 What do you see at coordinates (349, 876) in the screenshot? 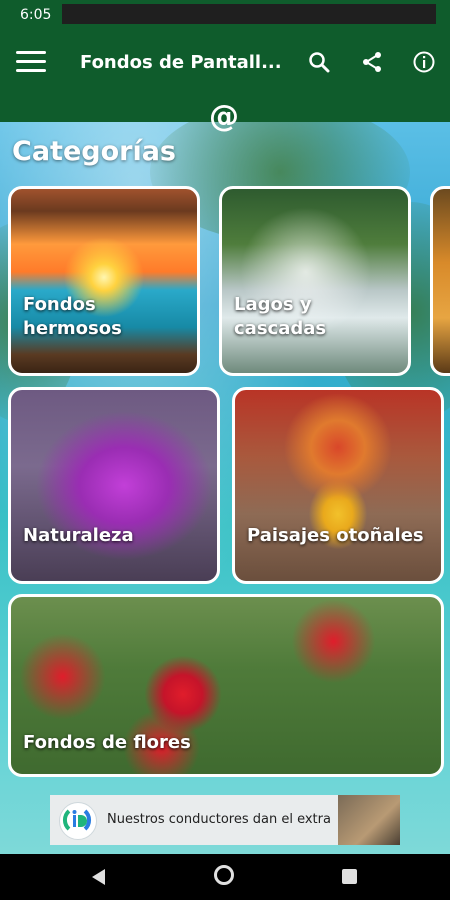
I see `recents-icon` at bounding box center [349, 876].